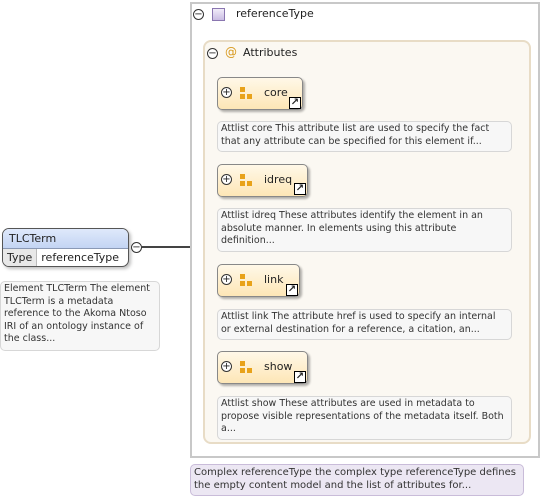 This screenshot has height=501, width=542. Describe the element at coordinates (270, 52) in the screenshot. I see `attributes-title: Attributes` at that location.